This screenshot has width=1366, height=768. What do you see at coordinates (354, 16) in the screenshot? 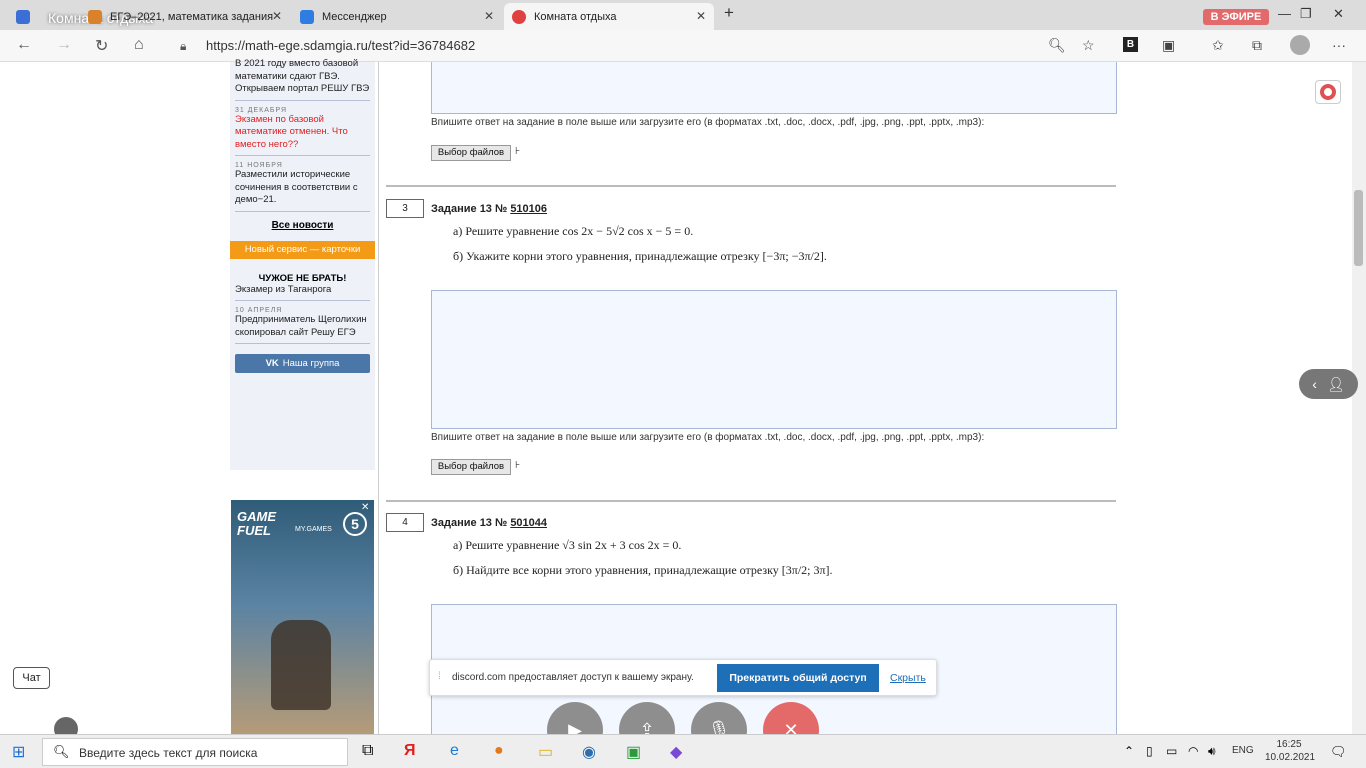
I see `tab-label: Мессенджер` at bounding box center [354, 16].